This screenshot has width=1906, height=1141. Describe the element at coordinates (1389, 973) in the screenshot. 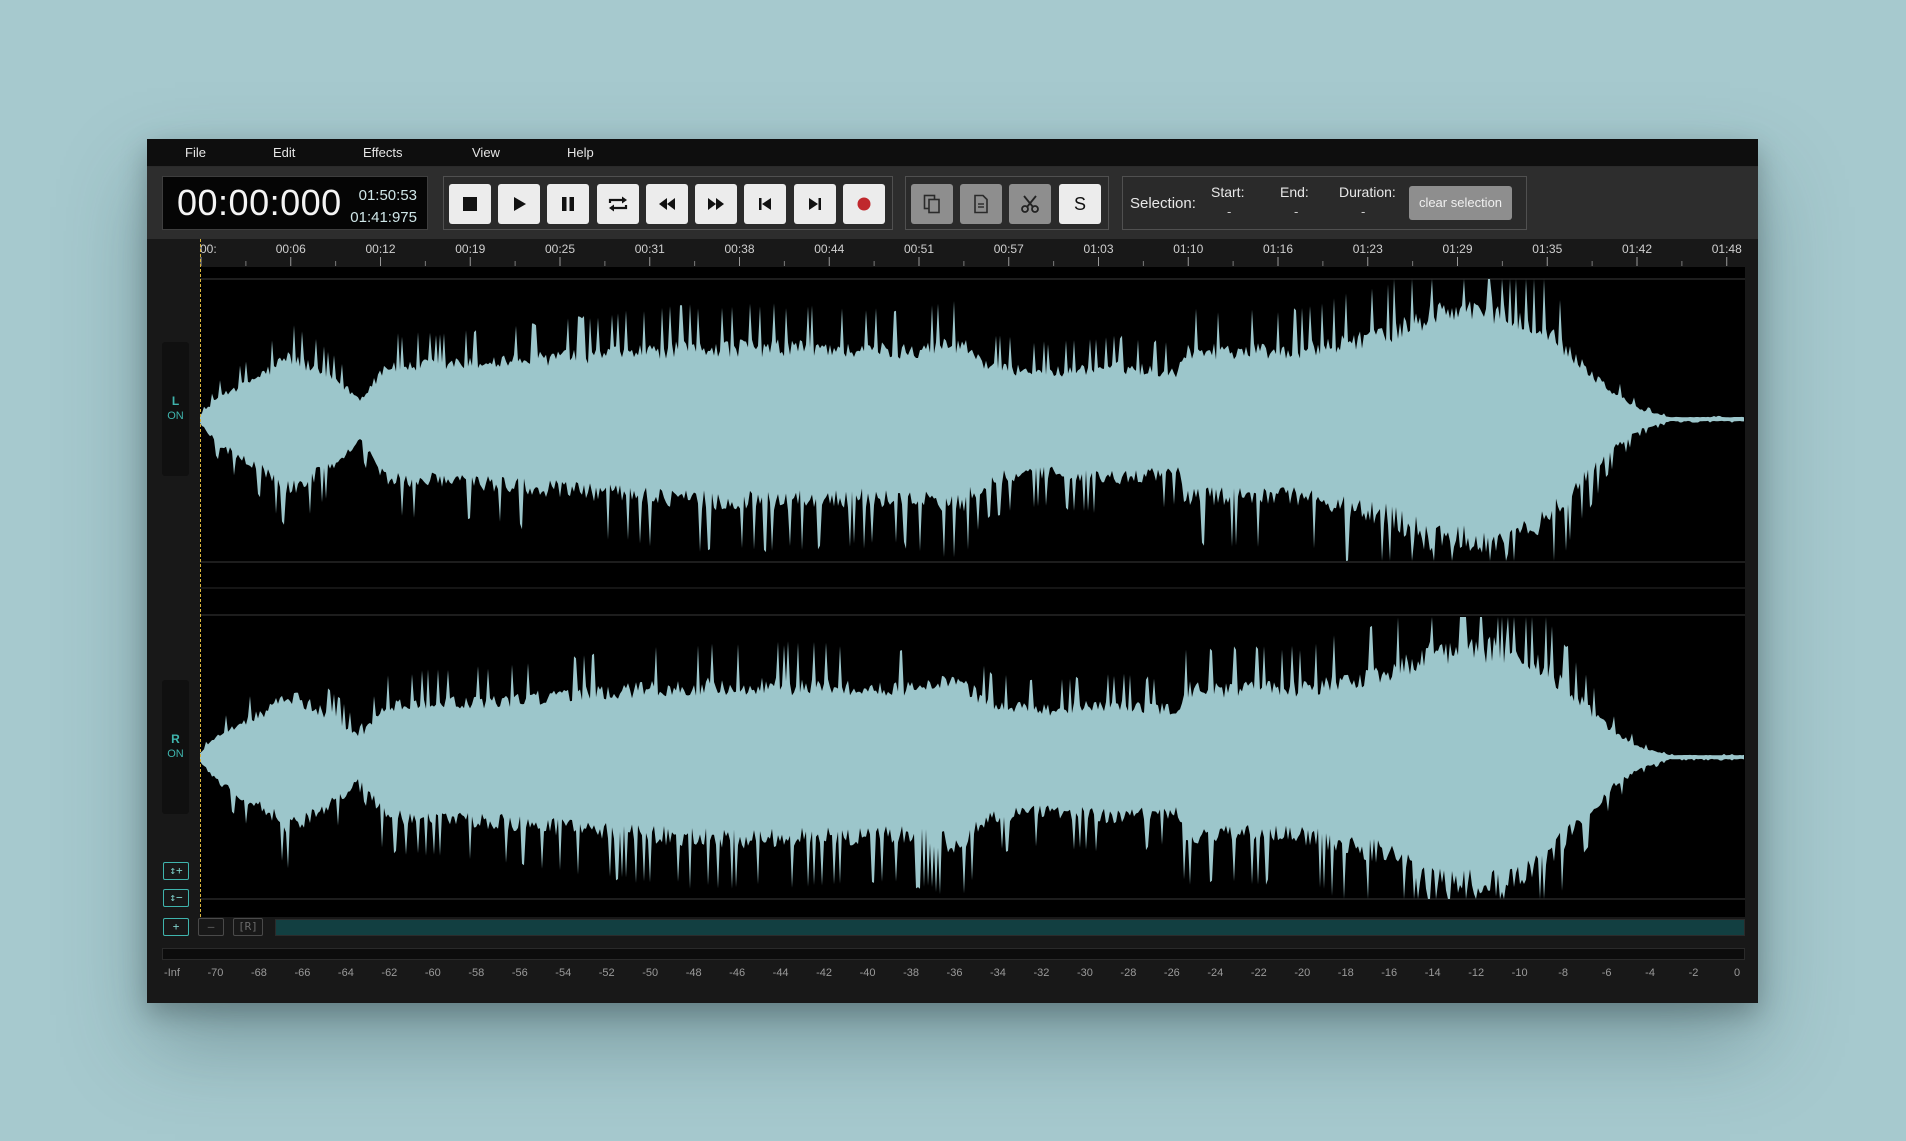

I see `meter-scale-label: -16` at that location.